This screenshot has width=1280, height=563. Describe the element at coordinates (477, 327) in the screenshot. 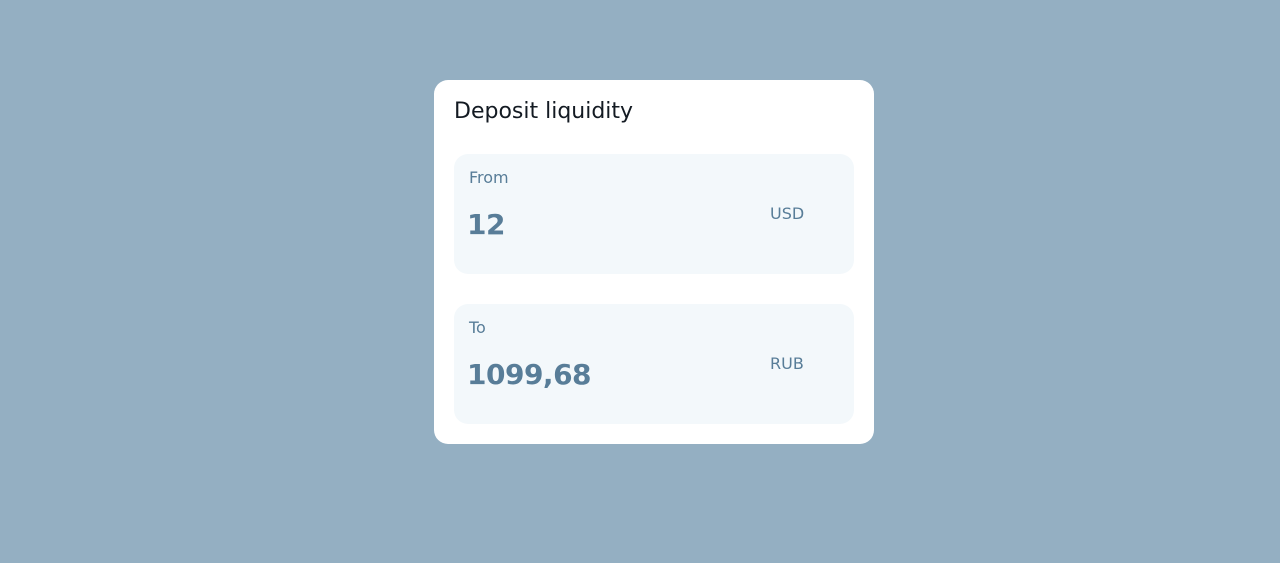

I see `to-label: To` at that location.